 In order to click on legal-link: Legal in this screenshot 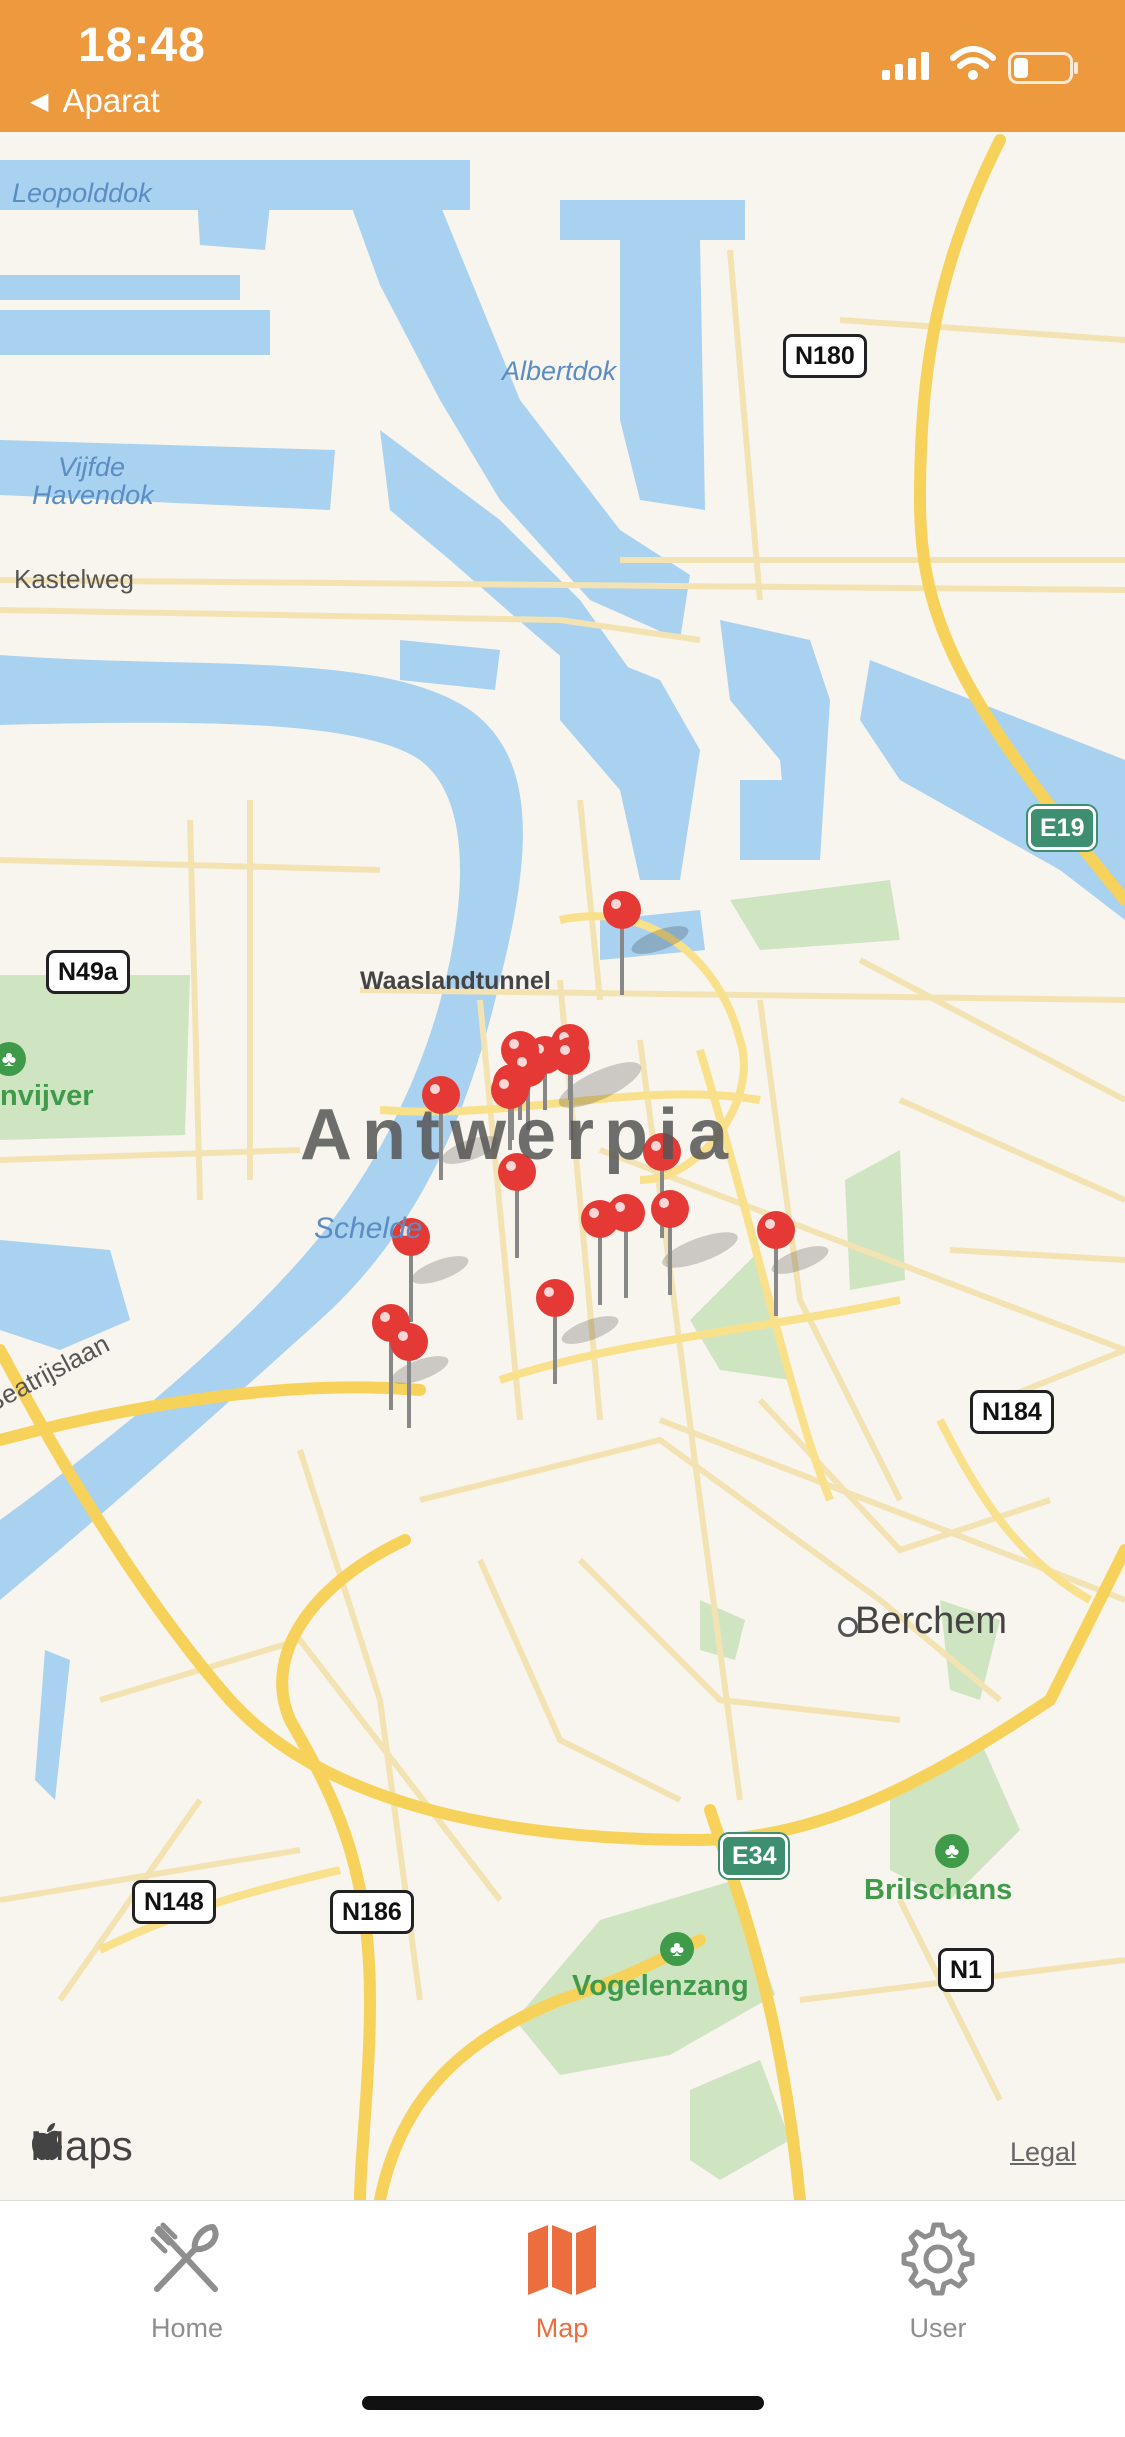, I will do `click(1043, 2152)`.